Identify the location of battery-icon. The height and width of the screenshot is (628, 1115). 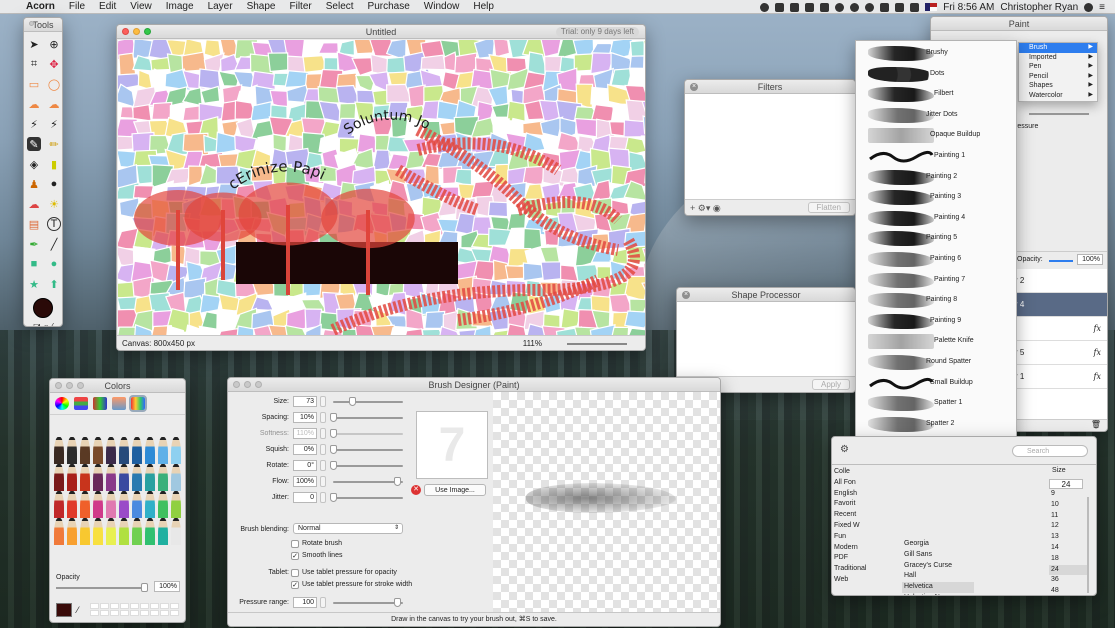
(915, 7).